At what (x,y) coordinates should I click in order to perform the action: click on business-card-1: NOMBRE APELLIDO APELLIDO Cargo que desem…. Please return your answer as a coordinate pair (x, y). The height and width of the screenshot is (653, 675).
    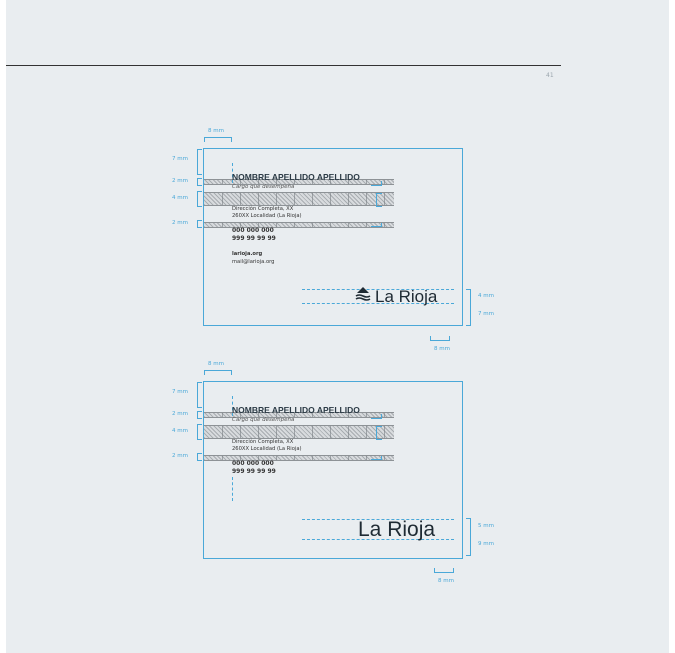
    Looking at the image, I should click on (333, 237).